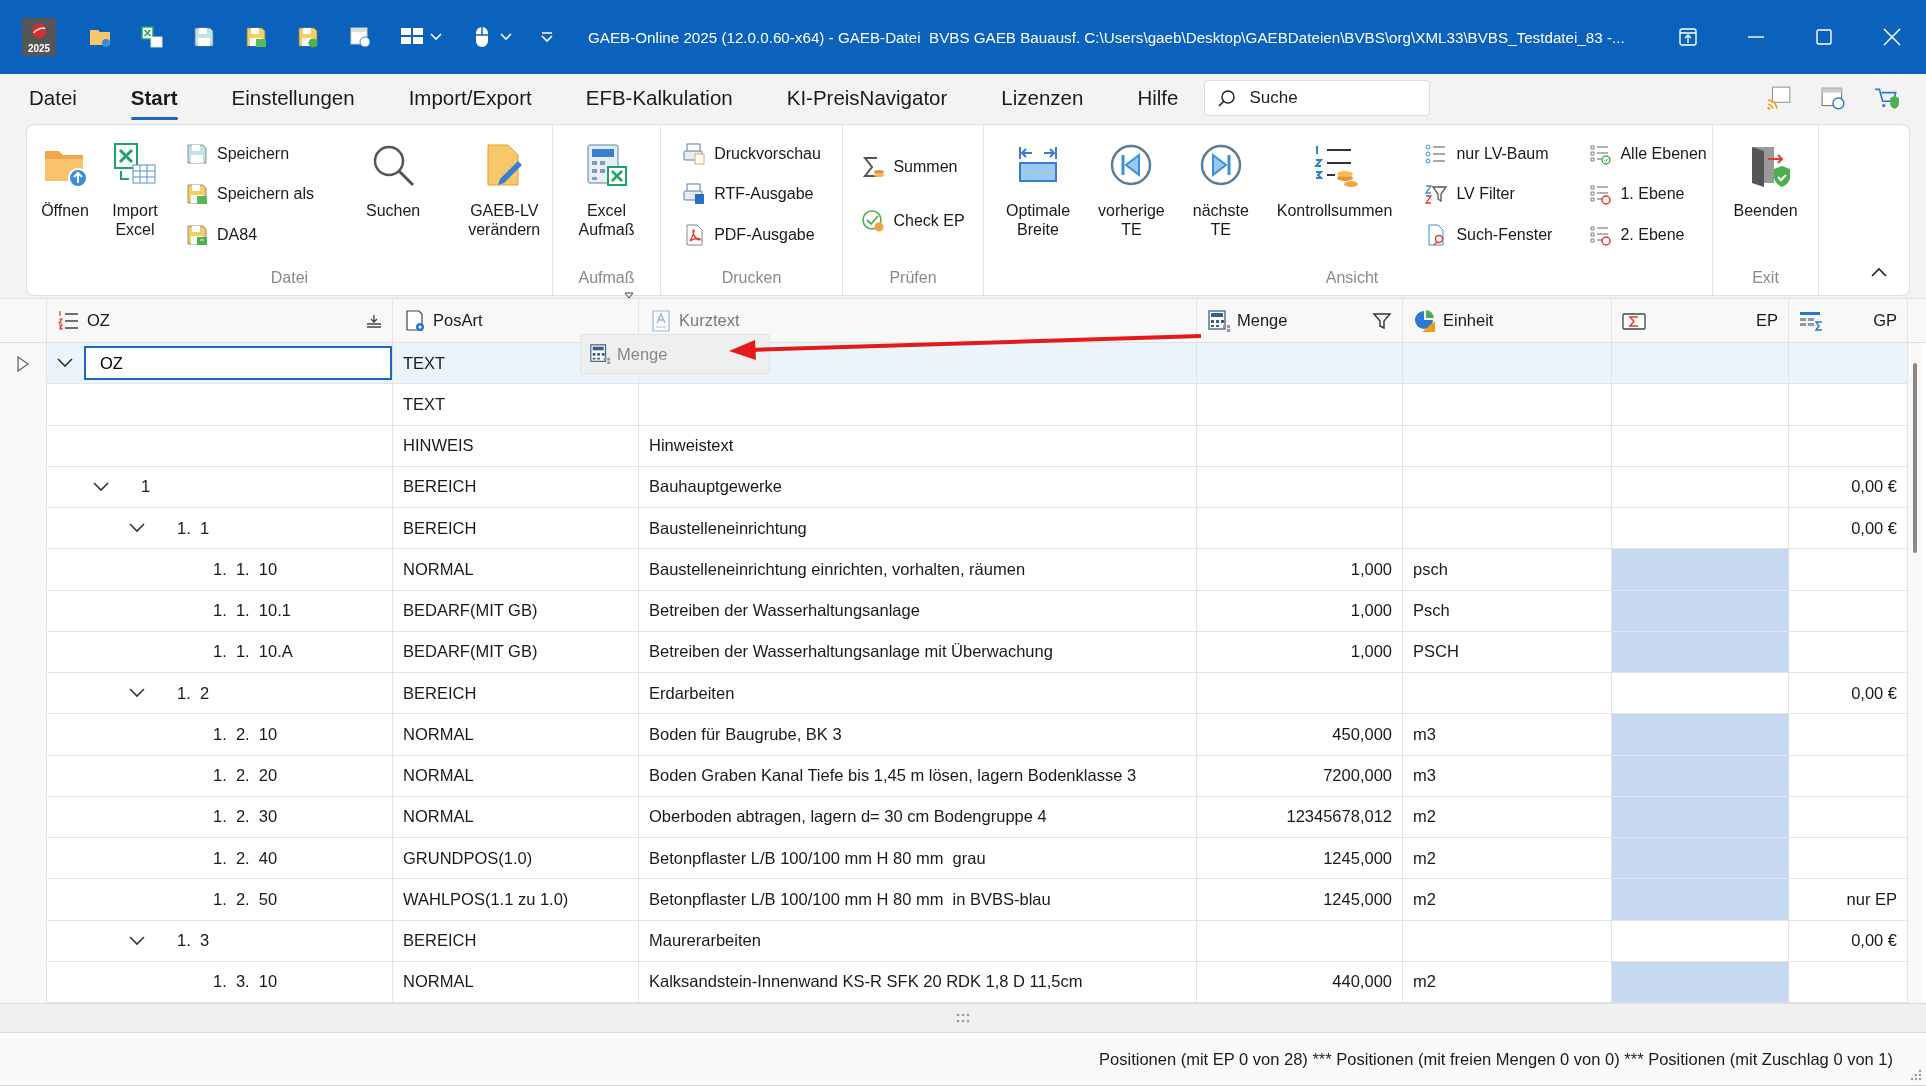  Describe the element at coordinates (1488, 194) in the screenshot. I see `ribbon-button: LV Filter` at that location.